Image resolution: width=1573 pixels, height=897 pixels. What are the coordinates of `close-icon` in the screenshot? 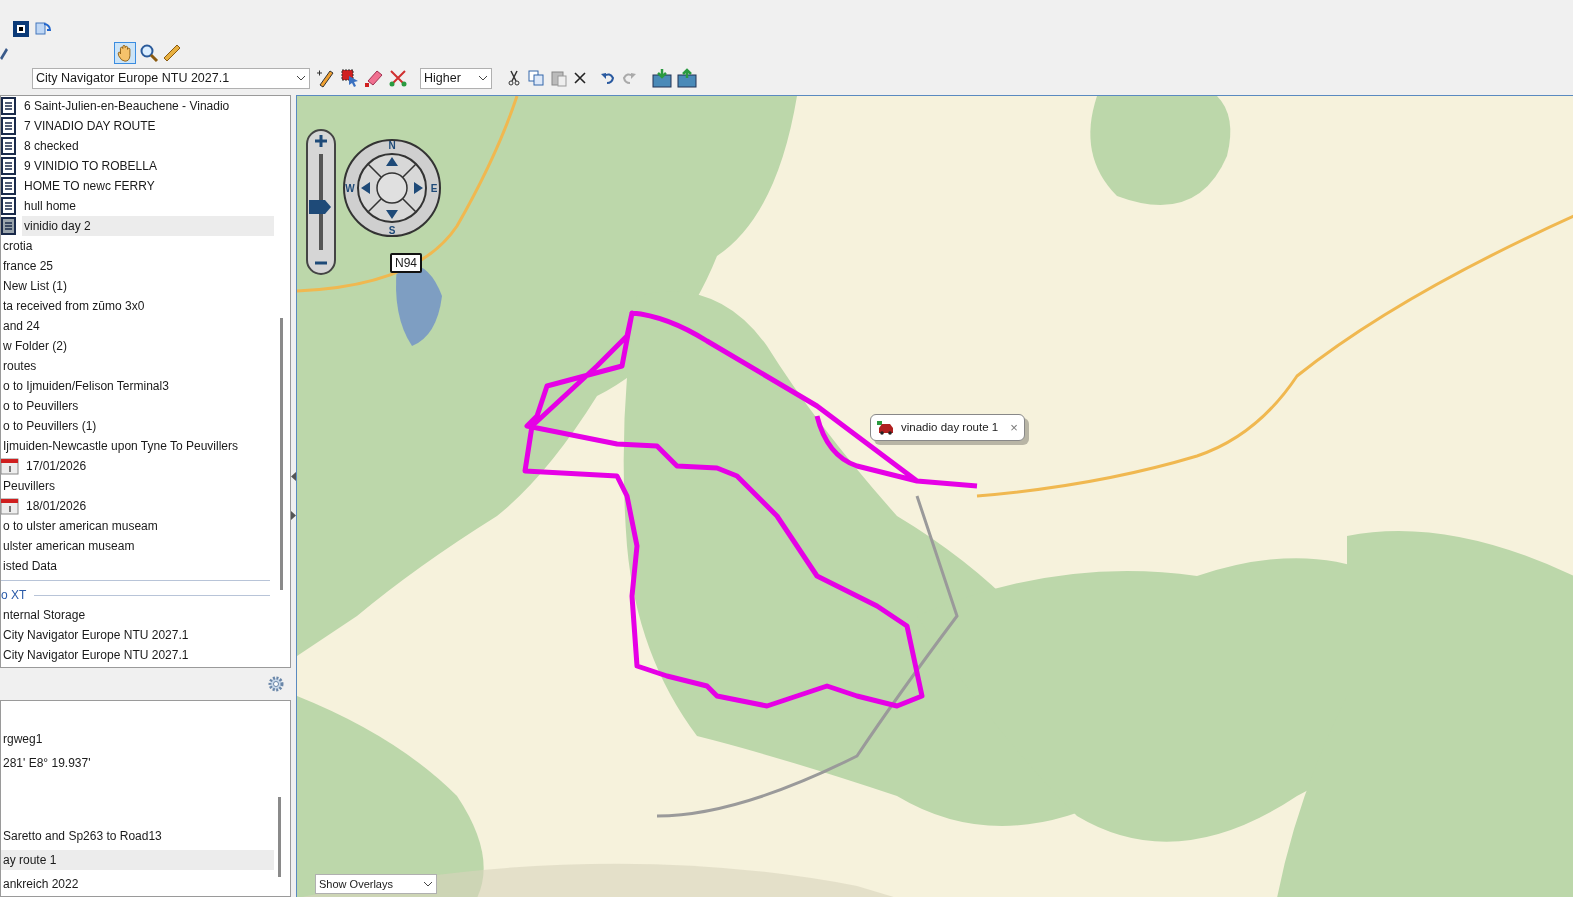 It's located at (580, 78).